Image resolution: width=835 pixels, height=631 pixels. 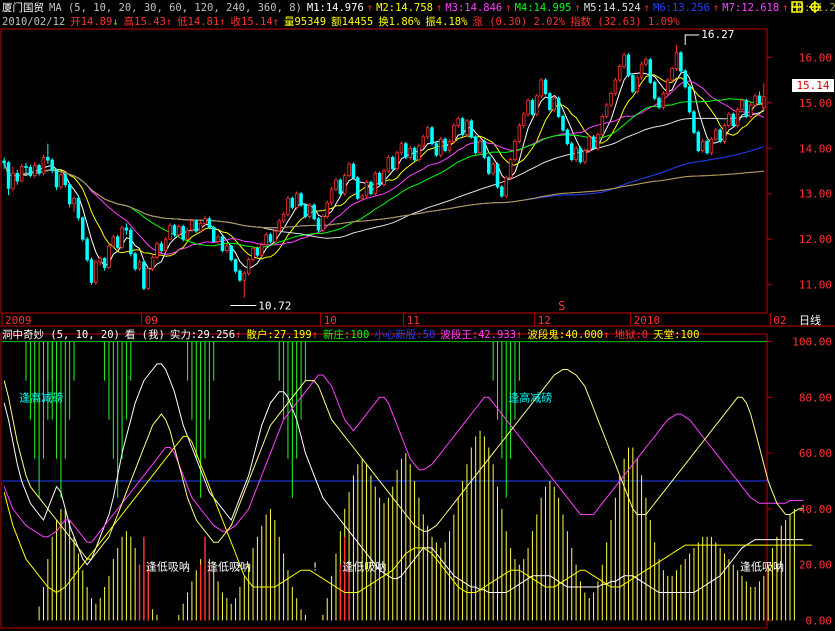 I want to click on ma-params: MA (5, 10, 20, 30, 60, 120, 240, 360, 8), so click(x=175, y=8).